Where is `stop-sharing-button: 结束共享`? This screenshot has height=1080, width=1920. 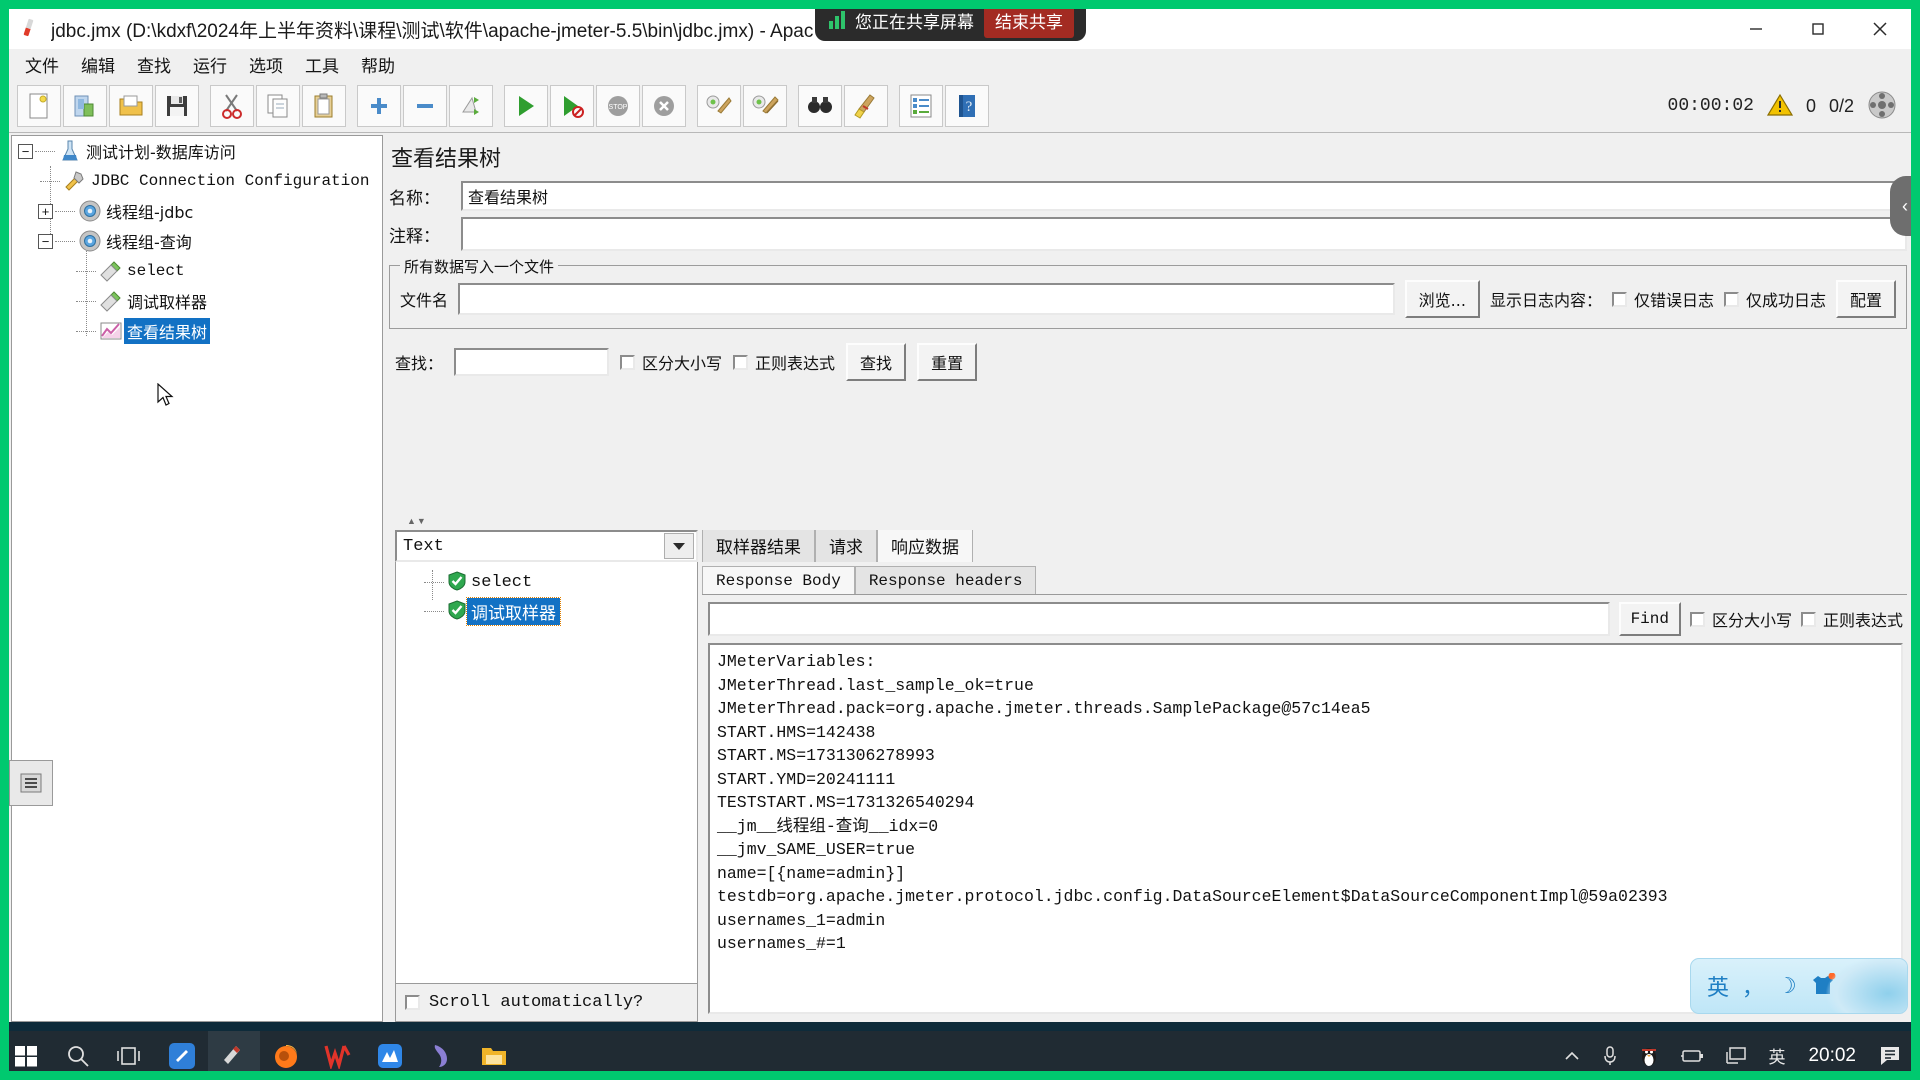
stop-sharing-button: 结束共享 is located at coordinates (1029, 20).